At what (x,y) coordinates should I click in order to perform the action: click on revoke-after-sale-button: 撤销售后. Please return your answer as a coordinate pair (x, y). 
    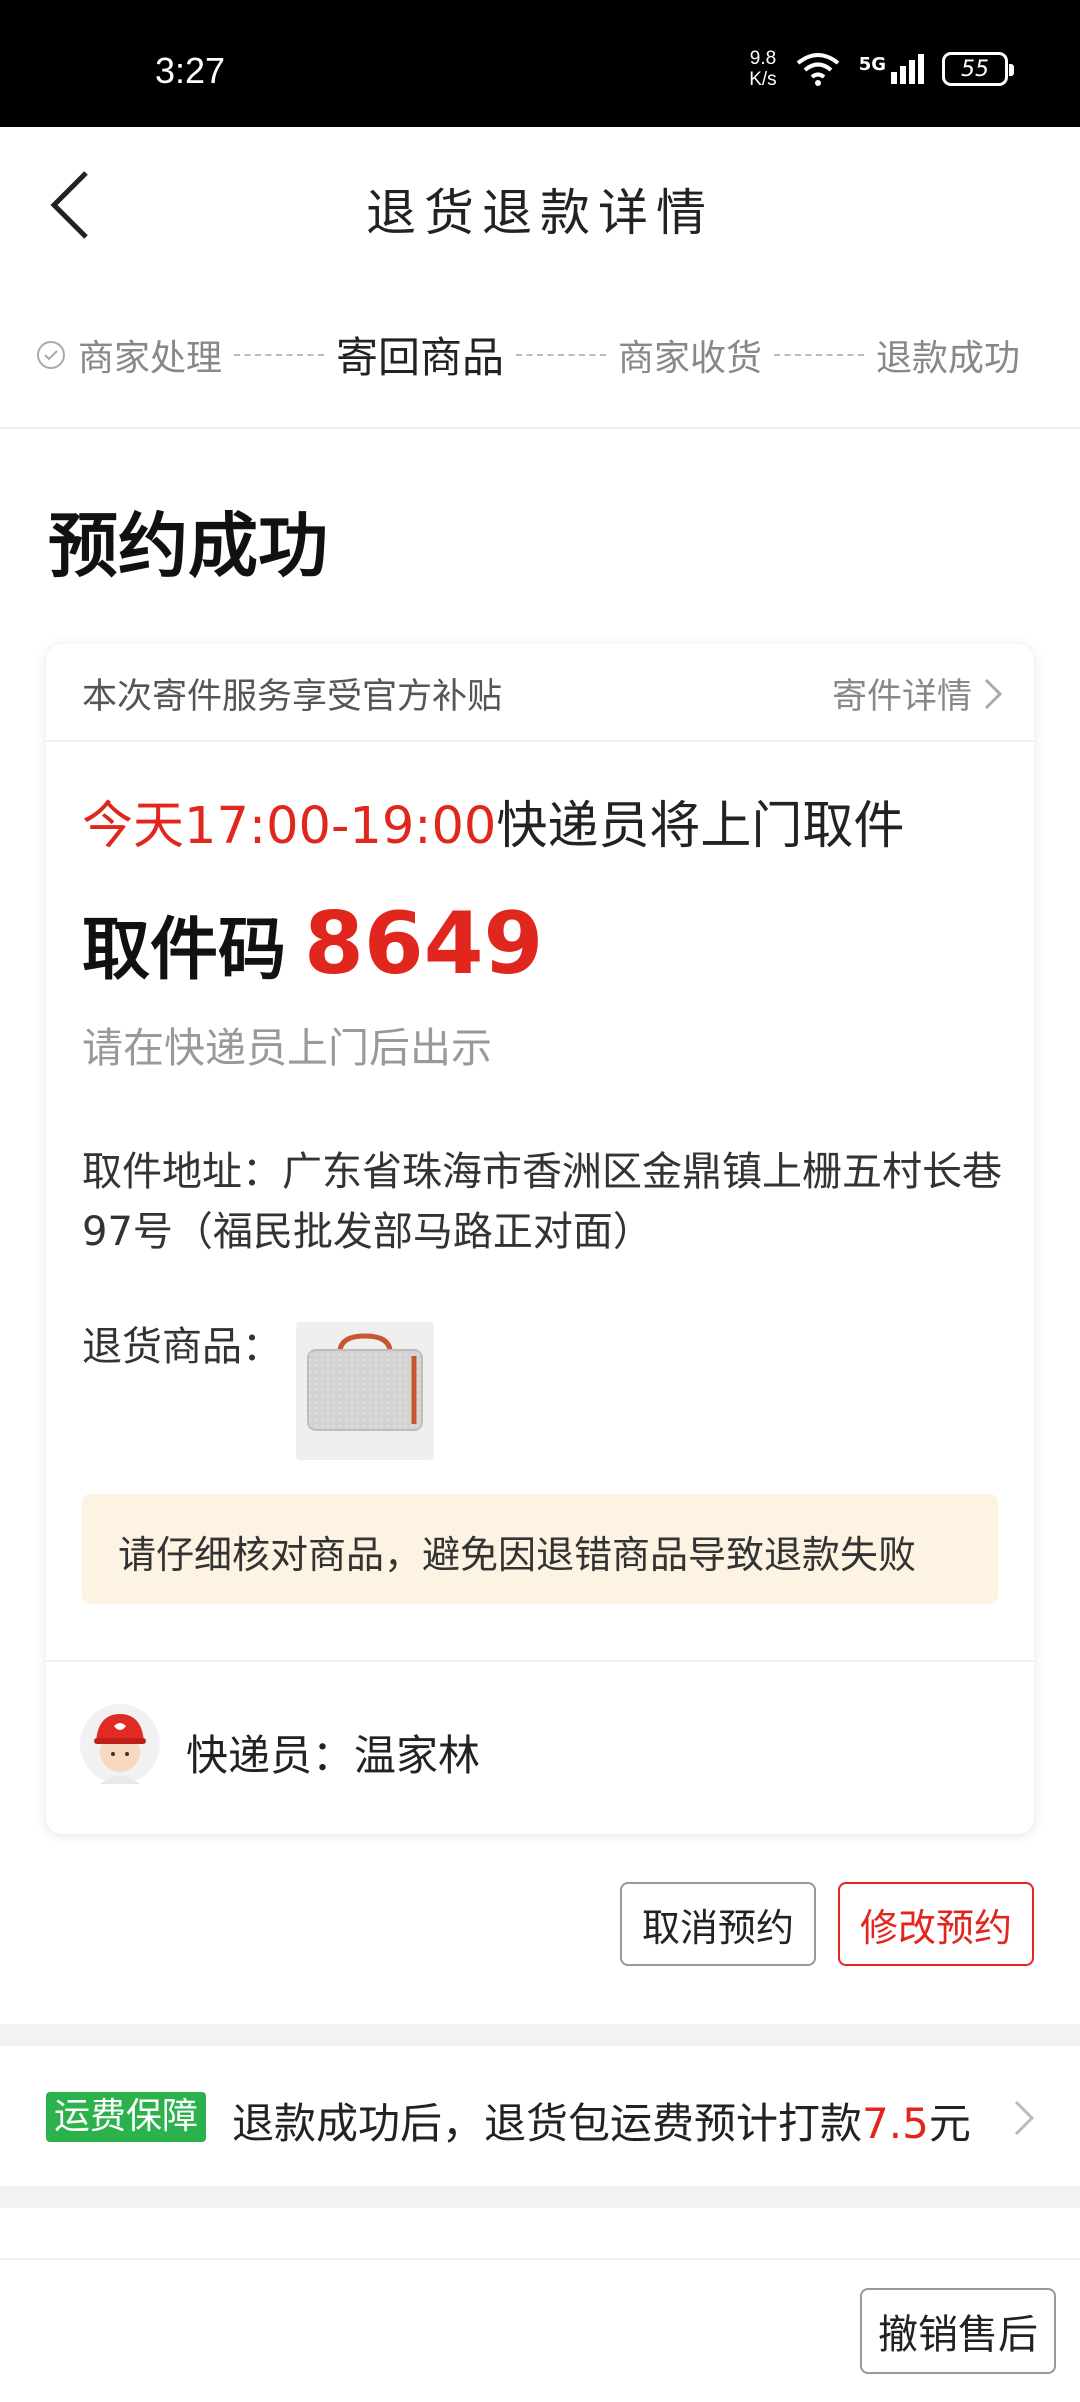
    Looking at the image, I should click on (958, 2331).